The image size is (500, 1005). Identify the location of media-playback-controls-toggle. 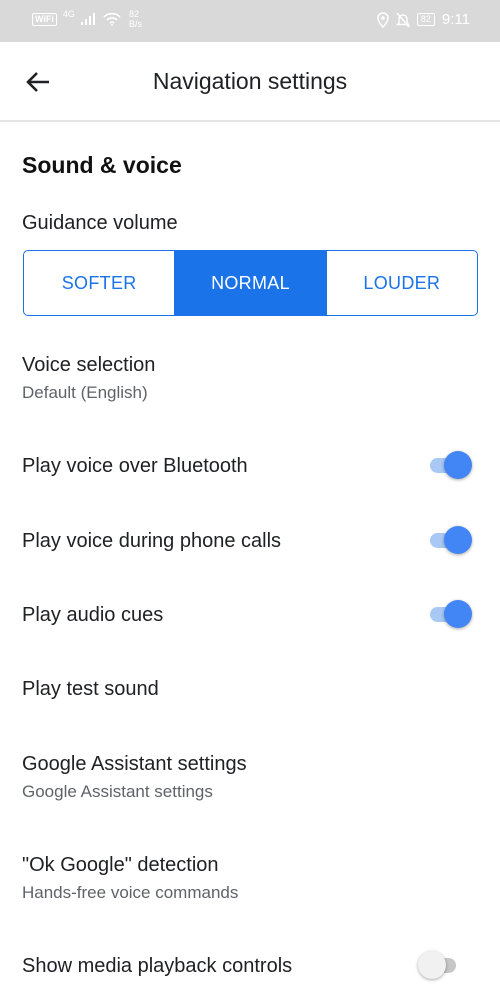
(440, 965).